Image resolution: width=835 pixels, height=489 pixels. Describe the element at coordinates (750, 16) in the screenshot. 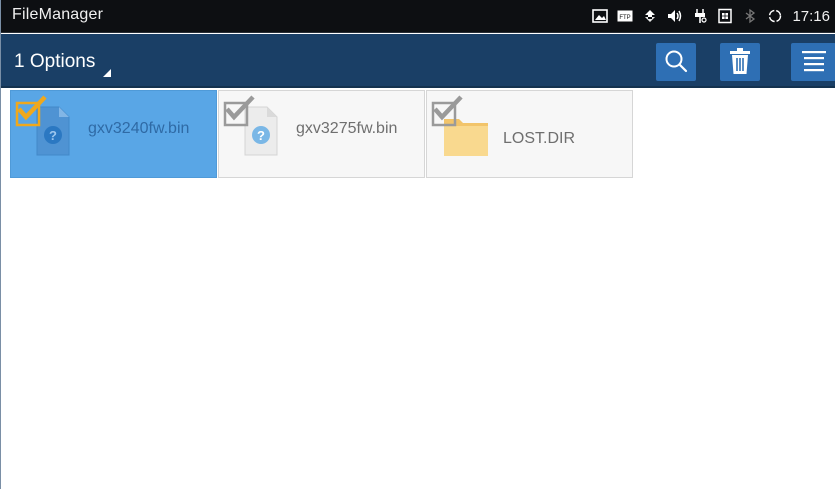

I see `bluetooth-icon` at that location.